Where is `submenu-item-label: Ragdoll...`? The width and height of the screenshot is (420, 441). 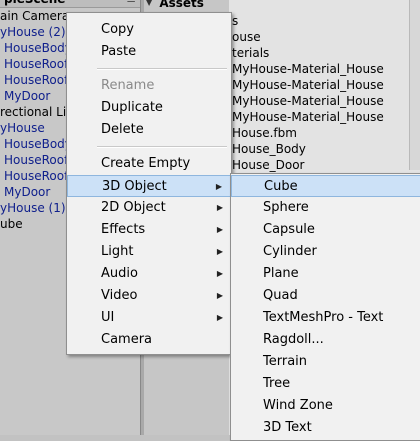 submenu-item-label: Ragdoll... is located at coordinates (293, 339).